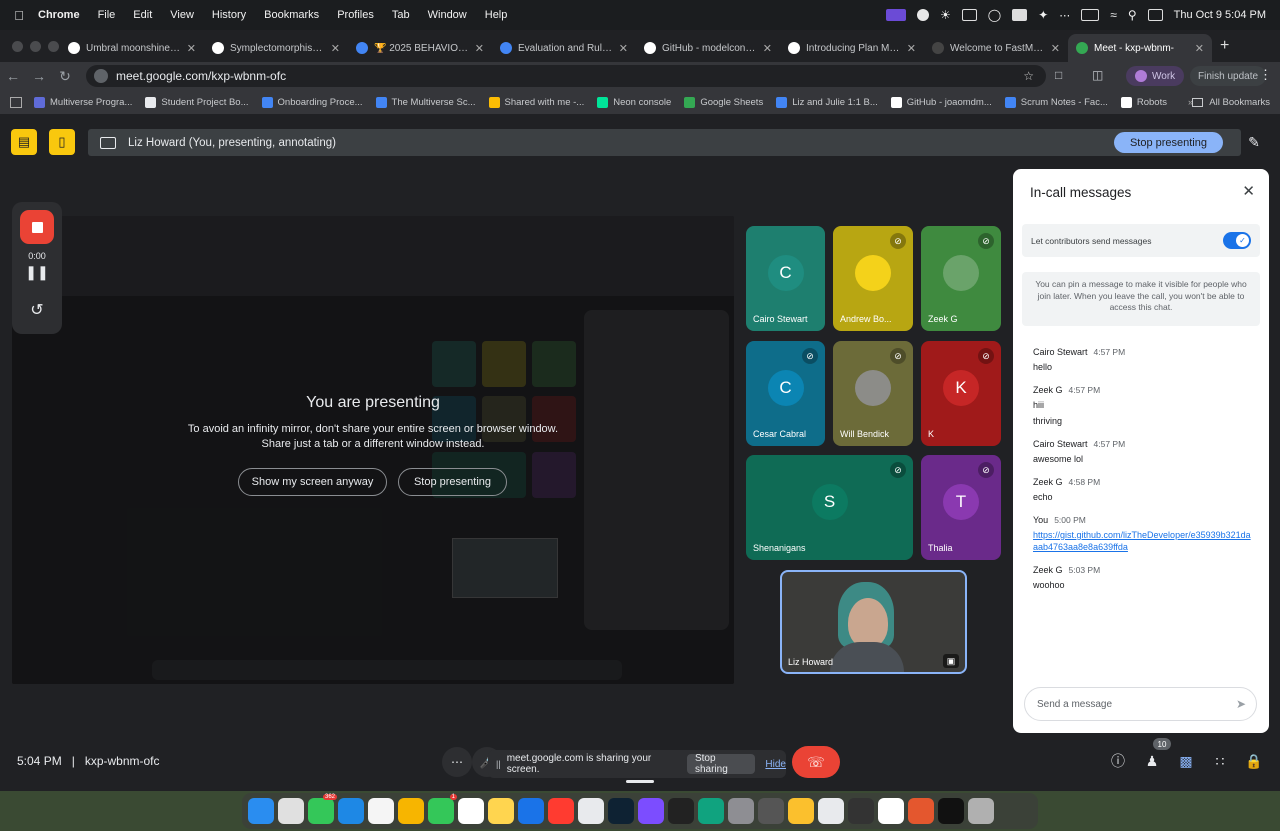 The height and width of the screenshot is (831, 1280). What do you see at coordinates (1140, 48) in the screenshot?
I see `browser-tab: Meet - kxp-wbnm- ✕` at bounding box center [1140, 48].